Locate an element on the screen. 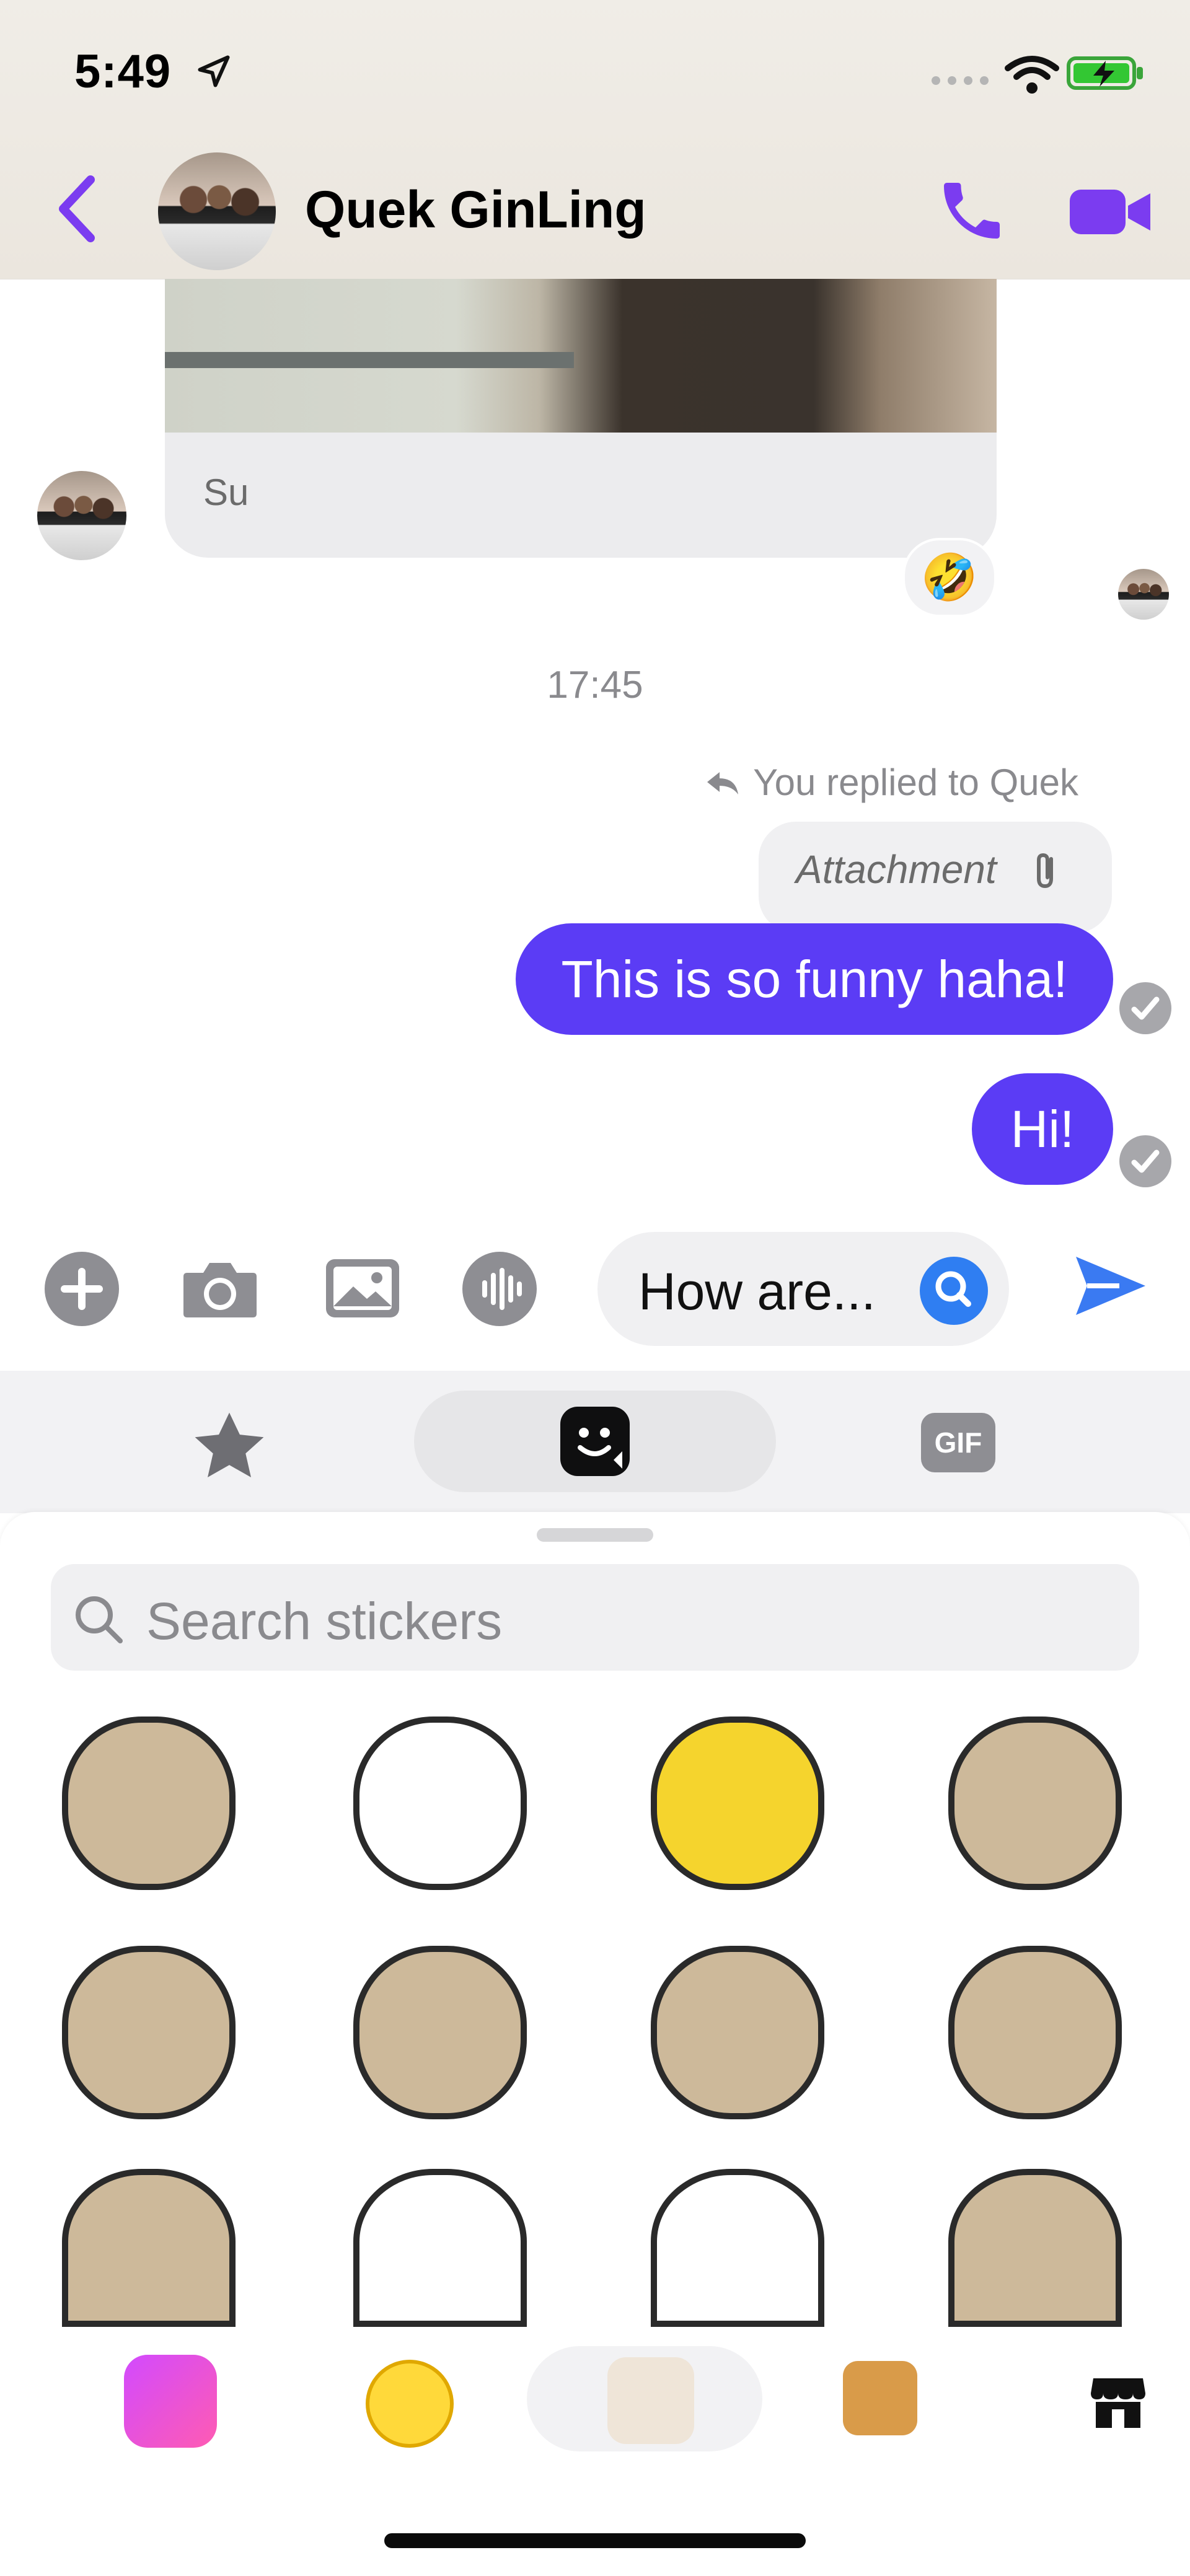 The image size is (1190, 2576). plus-icon is located at coordinates (82, 1289).